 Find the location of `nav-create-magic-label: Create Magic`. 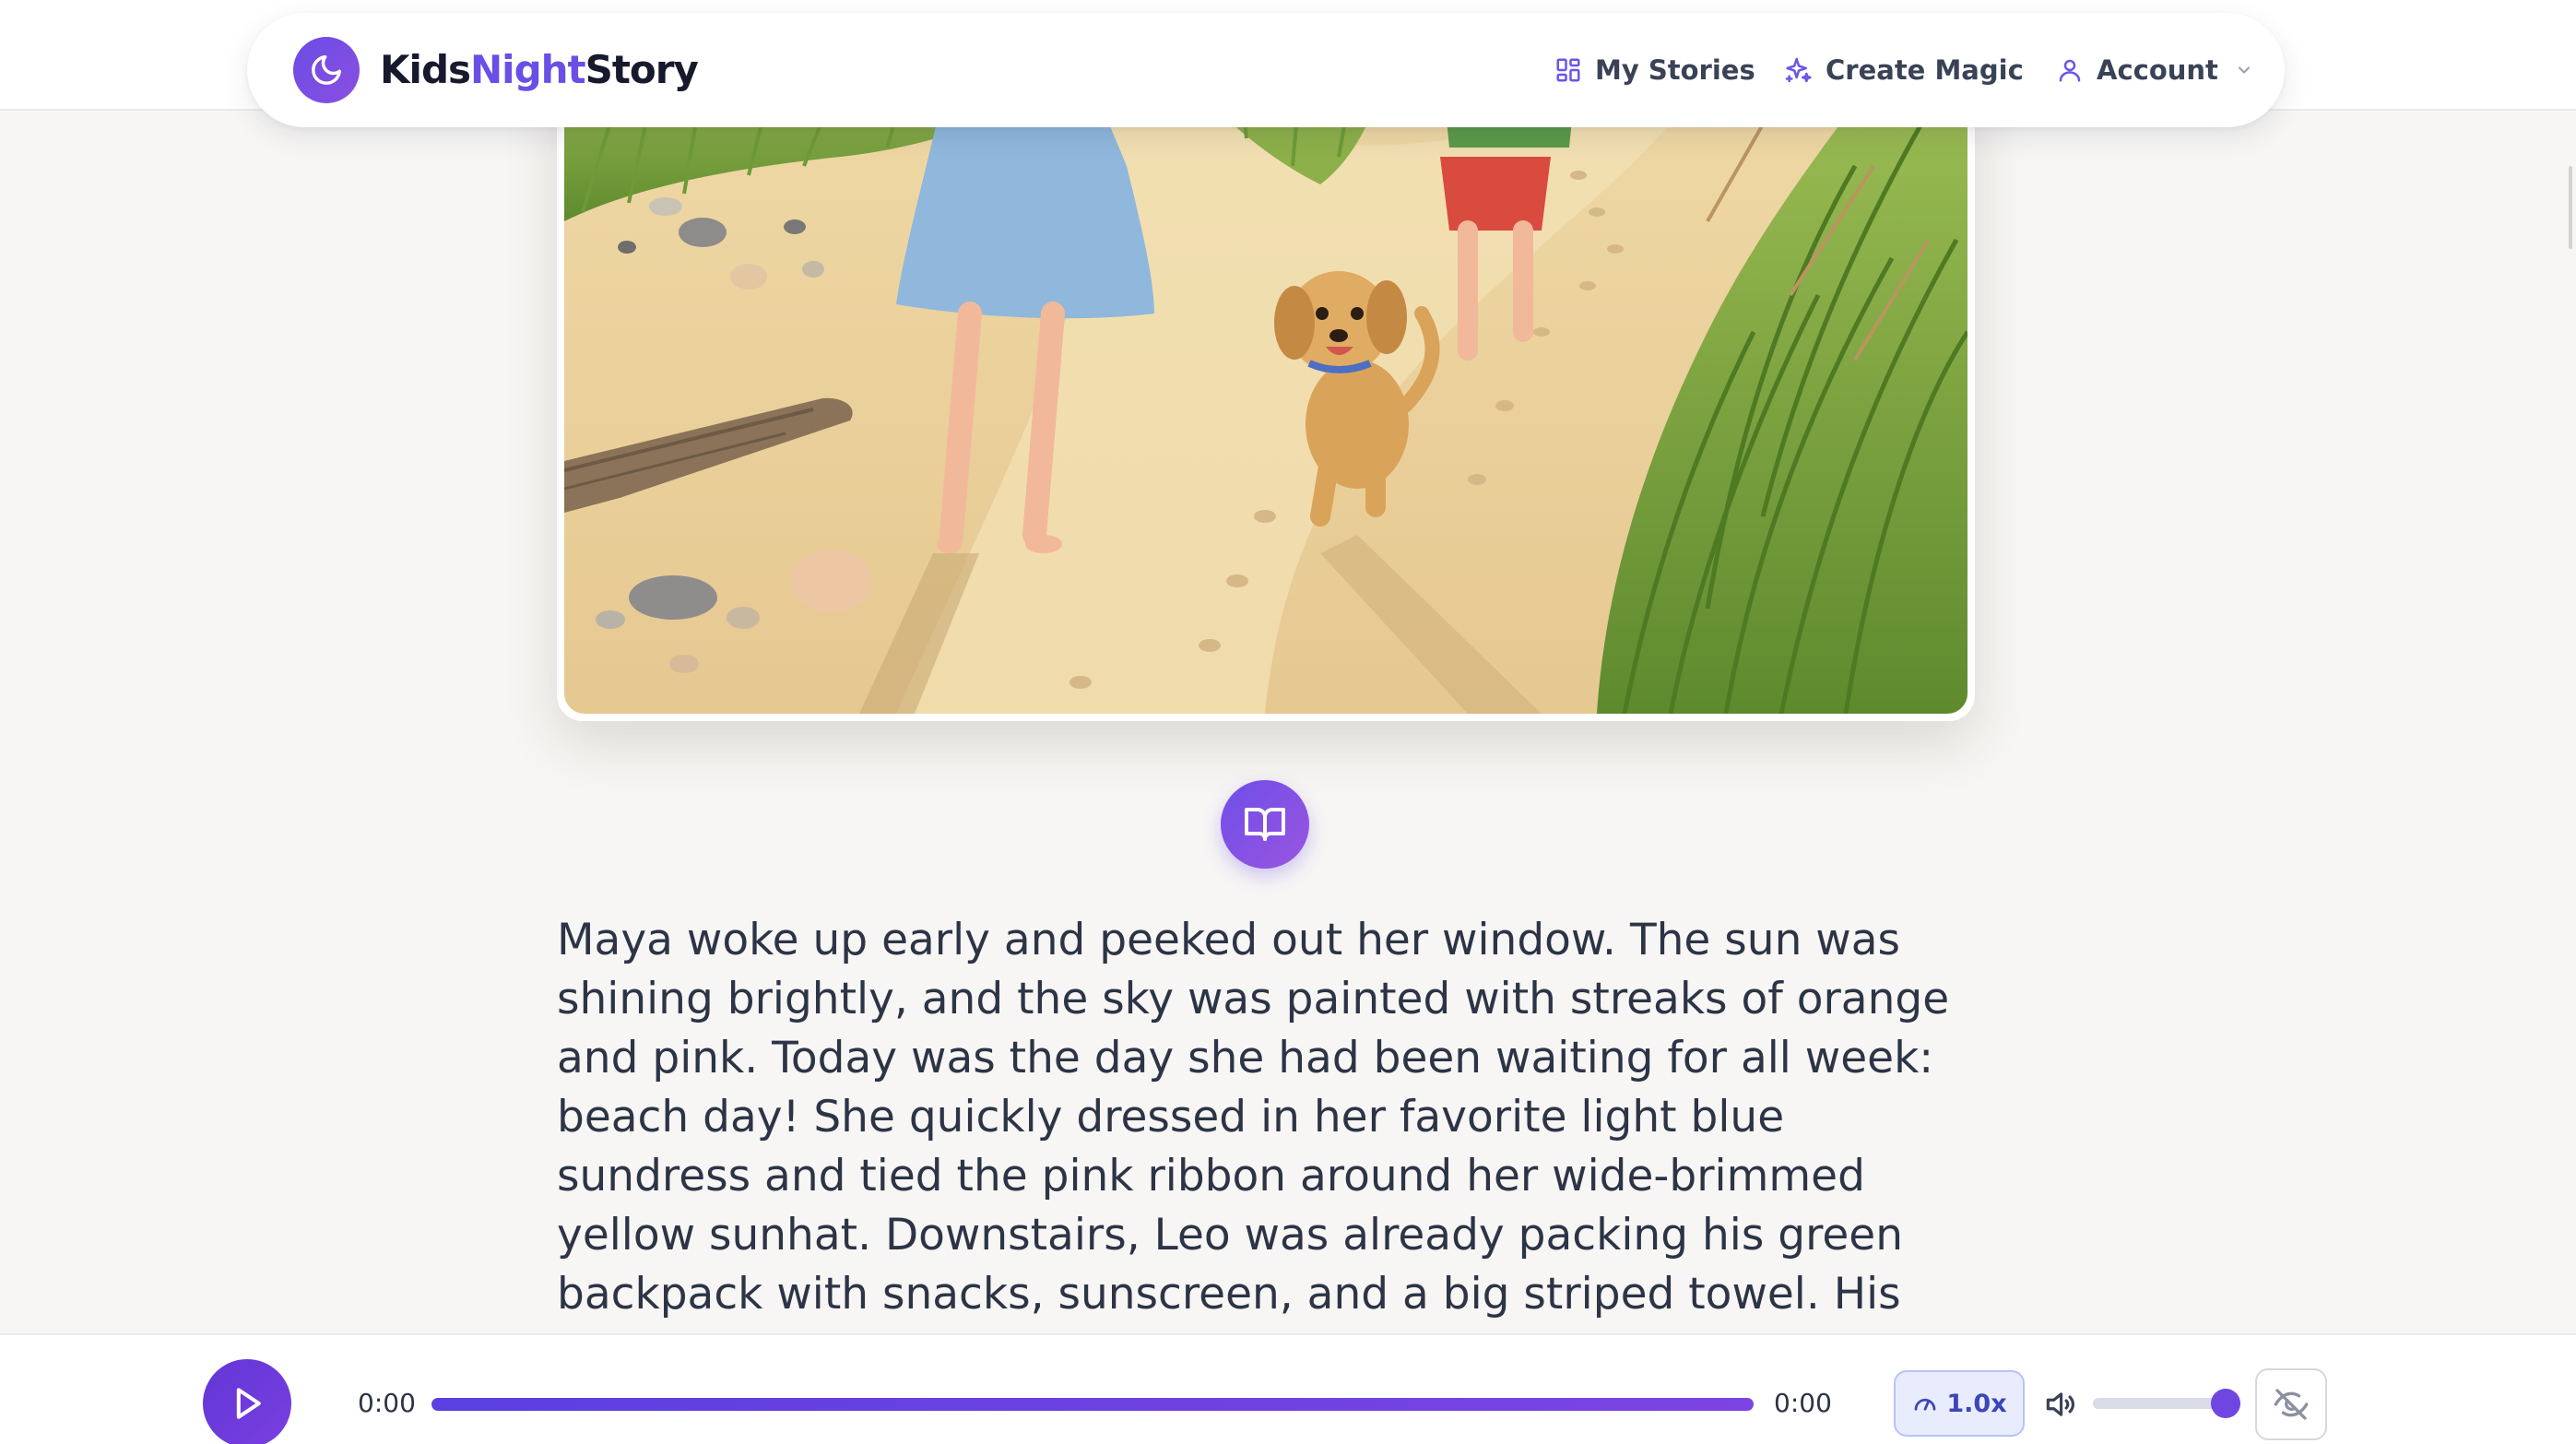

nav-create-magic-label: Create Magic is located at coordinates (1925, 70).